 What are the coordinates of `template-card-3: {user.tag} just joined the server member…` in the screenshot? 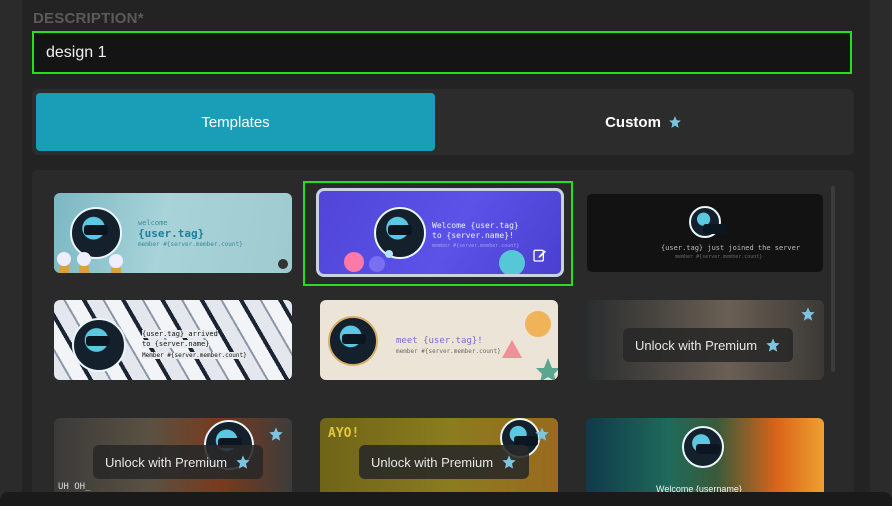 It's located at (705, 233).